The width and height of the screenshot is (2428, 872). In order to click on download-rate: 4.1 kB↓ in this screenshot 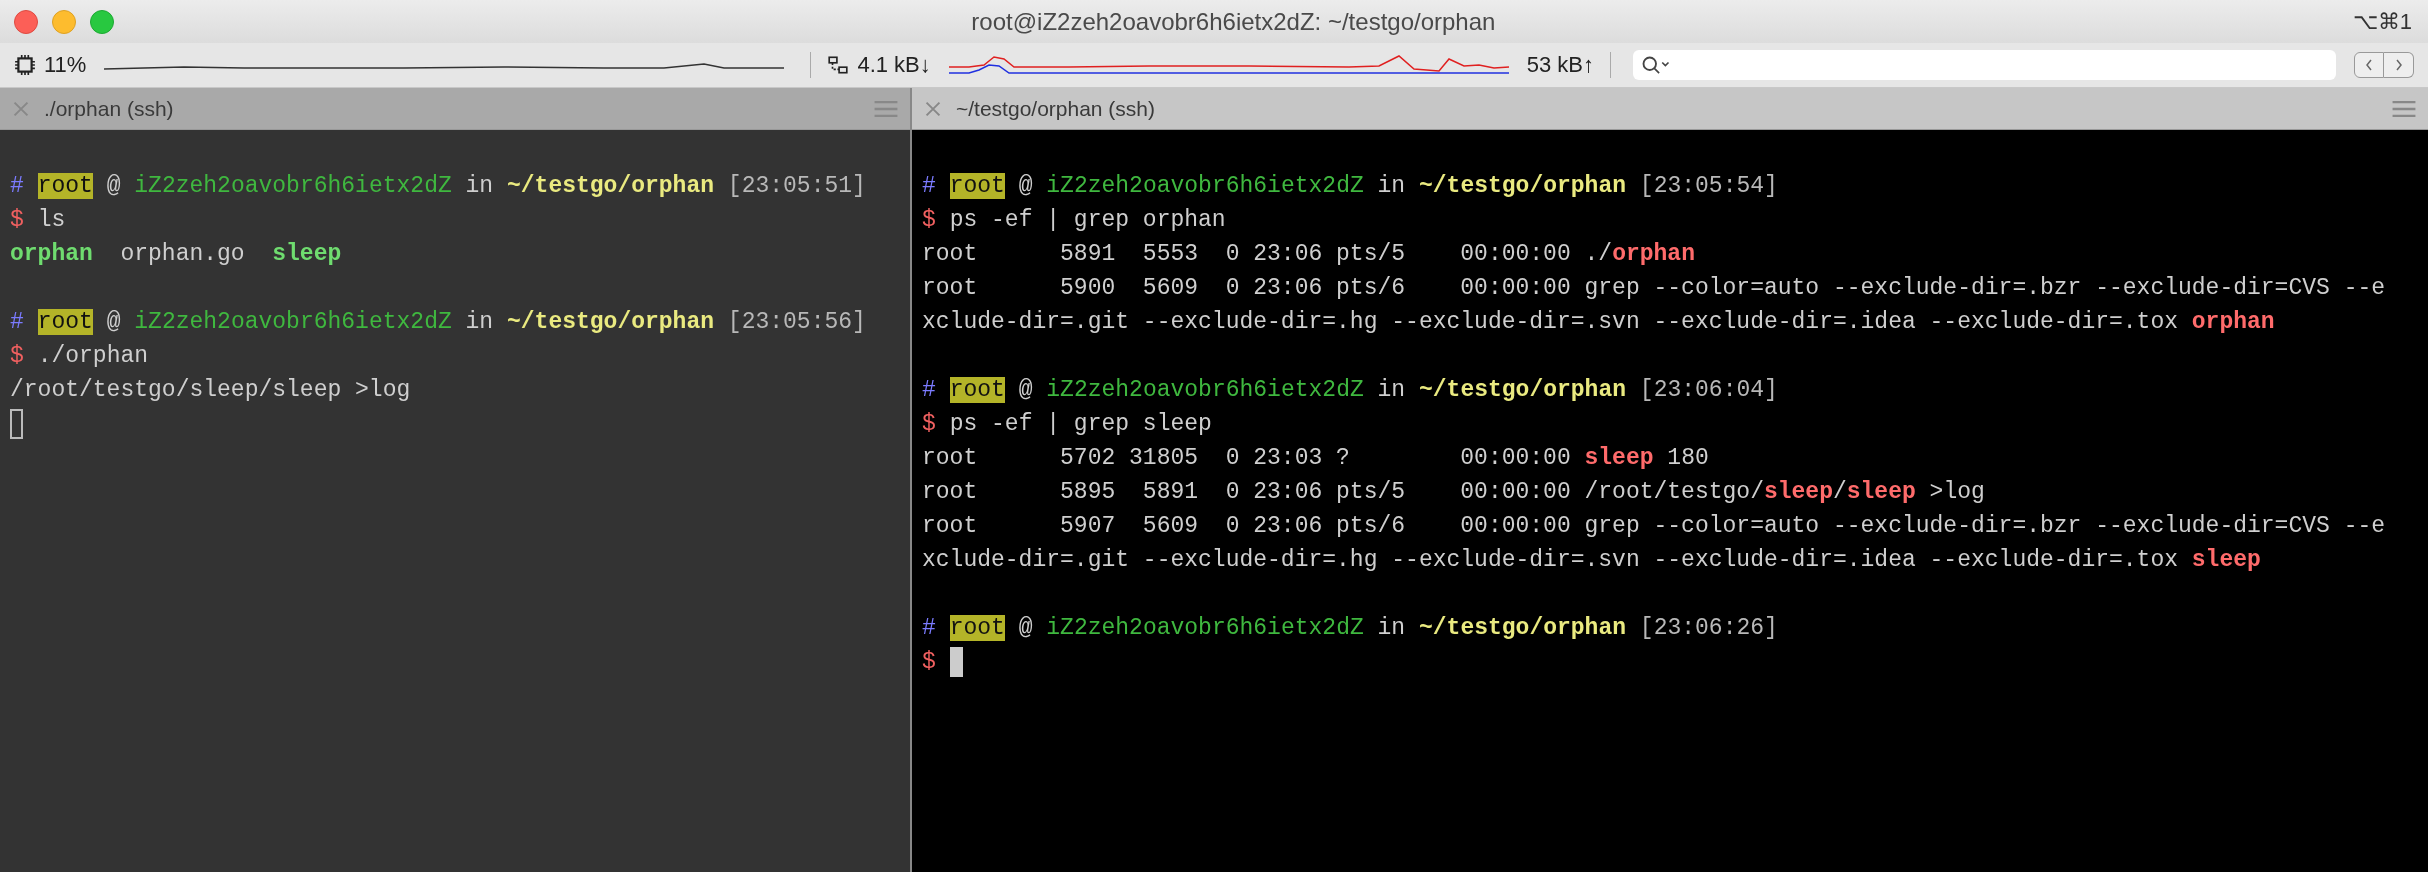, I will do `click(894, 65)`.